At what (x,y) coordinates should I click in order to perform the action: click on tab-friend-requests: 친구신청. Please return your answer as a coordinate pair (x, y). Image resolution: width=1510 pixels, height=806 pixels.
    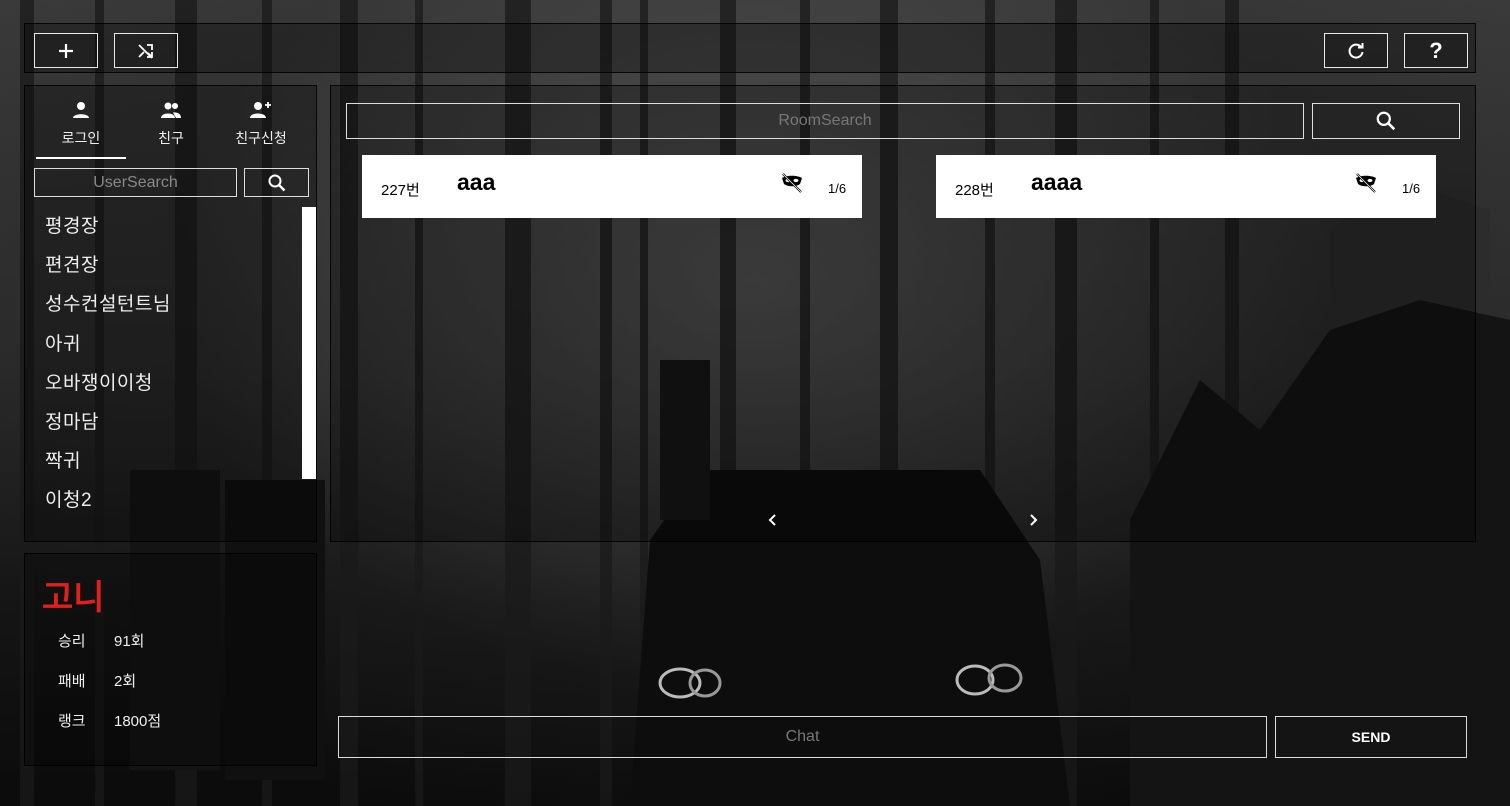
    Looking at the image, I should click on (261, 128).